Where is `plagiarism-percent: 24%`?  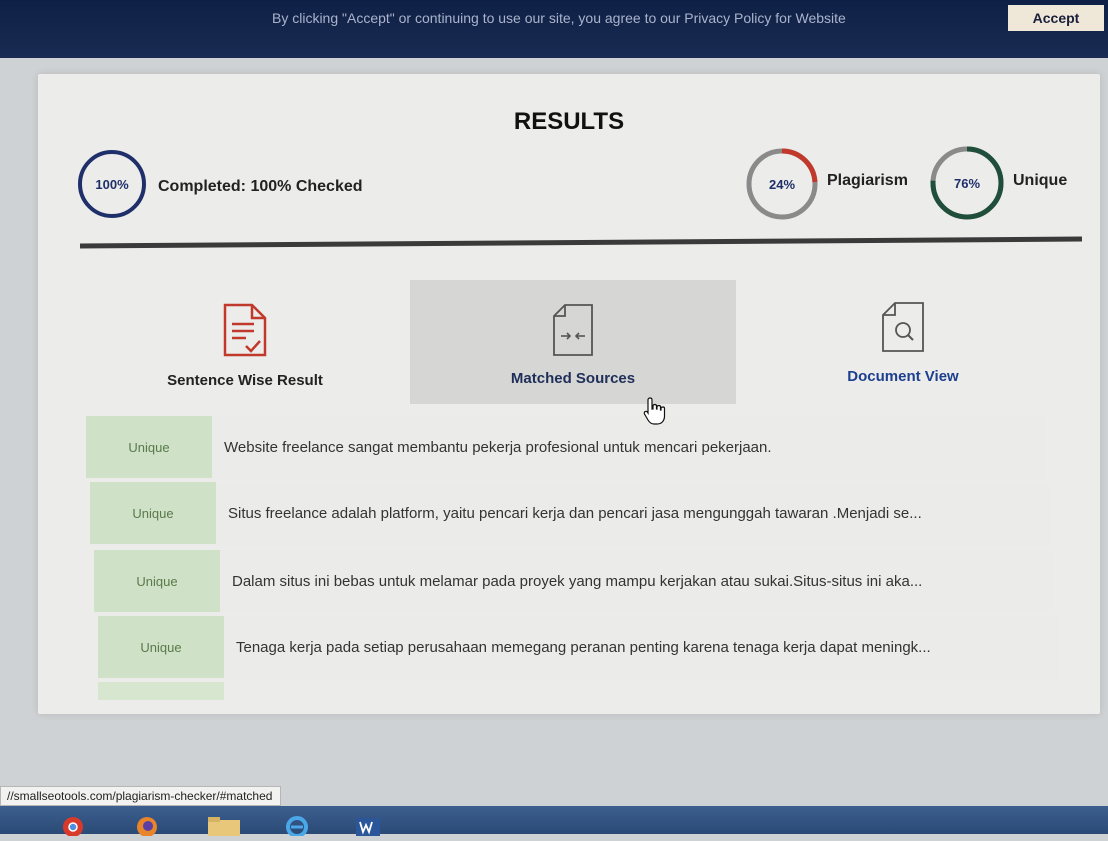
plagiarism-percent: 24% is located at coordinates (782, 184).